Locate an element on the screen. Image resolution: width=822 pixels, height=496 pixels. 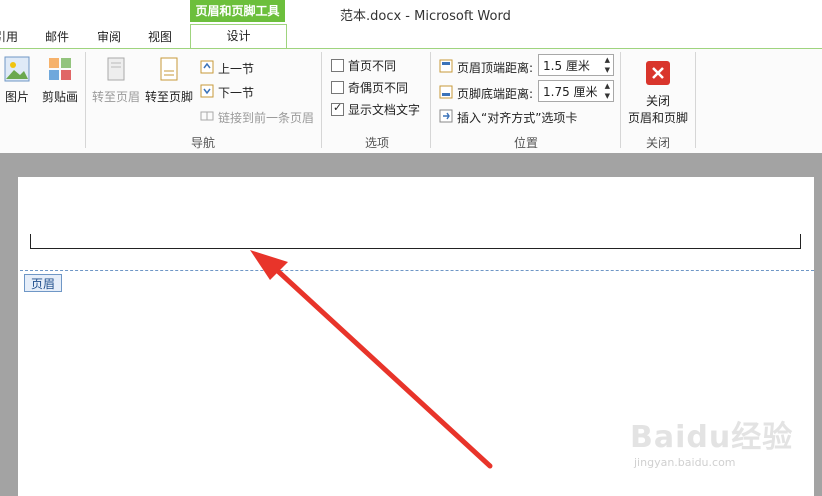
baidu-watermark: Baidu经验 jingyan.baidu.com is located at coordinates (711, 440).